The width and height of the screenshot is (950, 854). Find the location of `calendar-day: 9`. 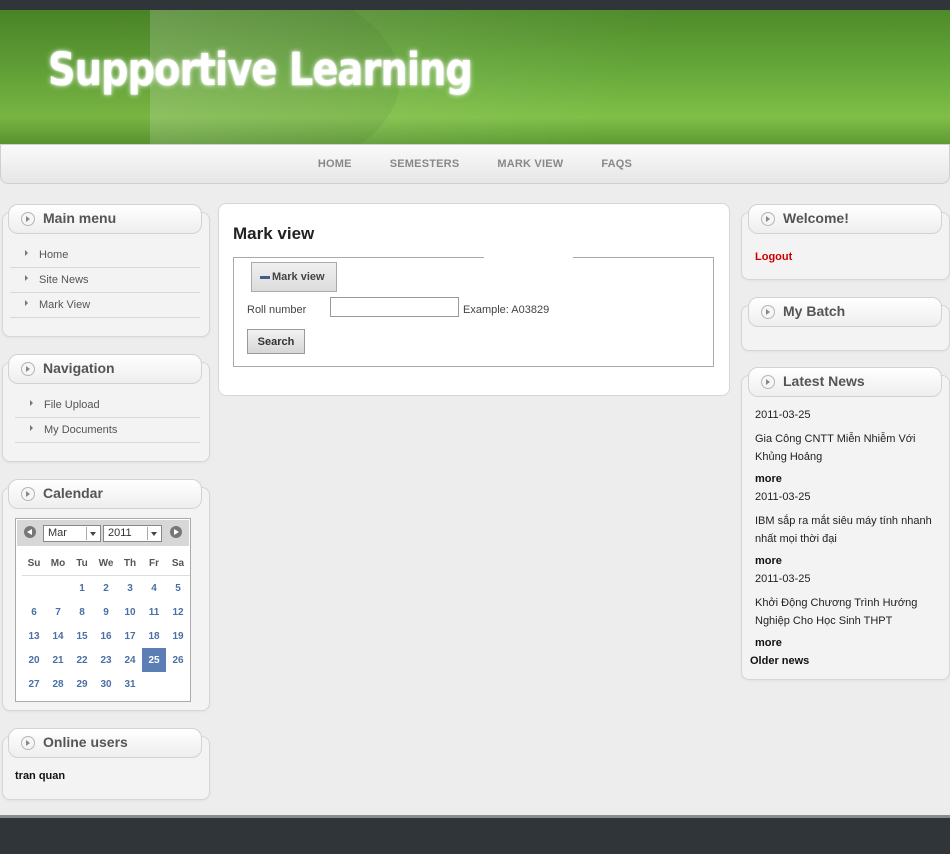

calendar-day: 9 is located at coordinates (106, 612).